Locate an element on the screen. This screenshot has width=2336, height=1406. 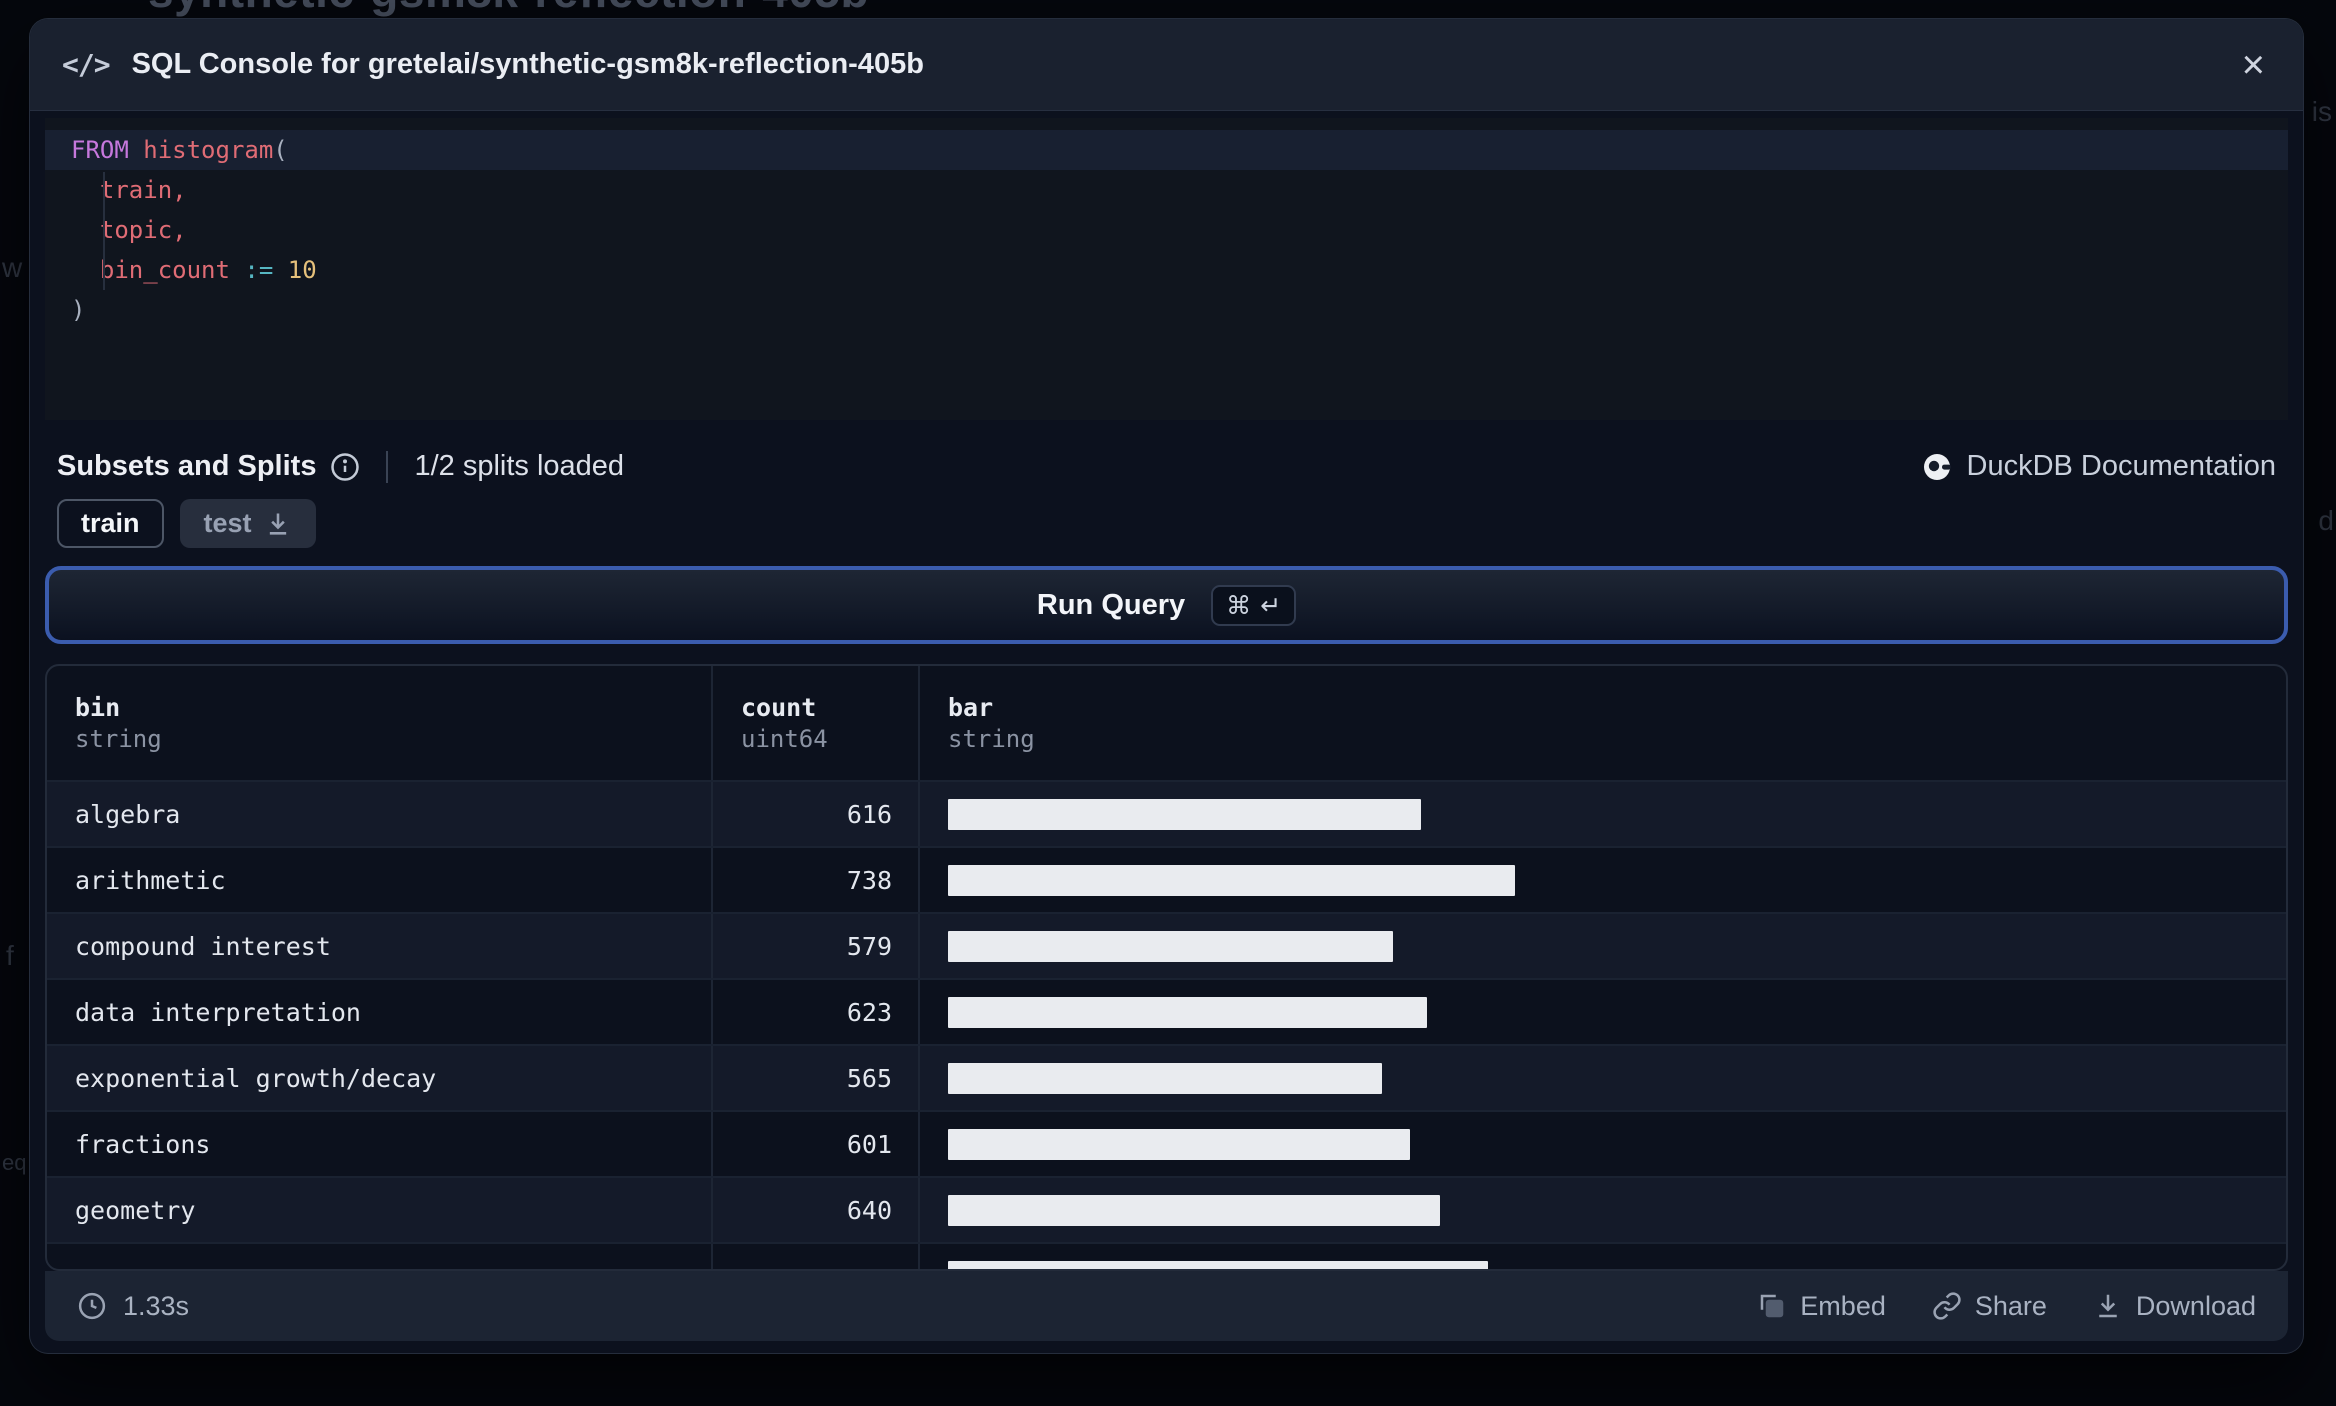
cell-bin: arithmetic is located at coordinates (150, 880).